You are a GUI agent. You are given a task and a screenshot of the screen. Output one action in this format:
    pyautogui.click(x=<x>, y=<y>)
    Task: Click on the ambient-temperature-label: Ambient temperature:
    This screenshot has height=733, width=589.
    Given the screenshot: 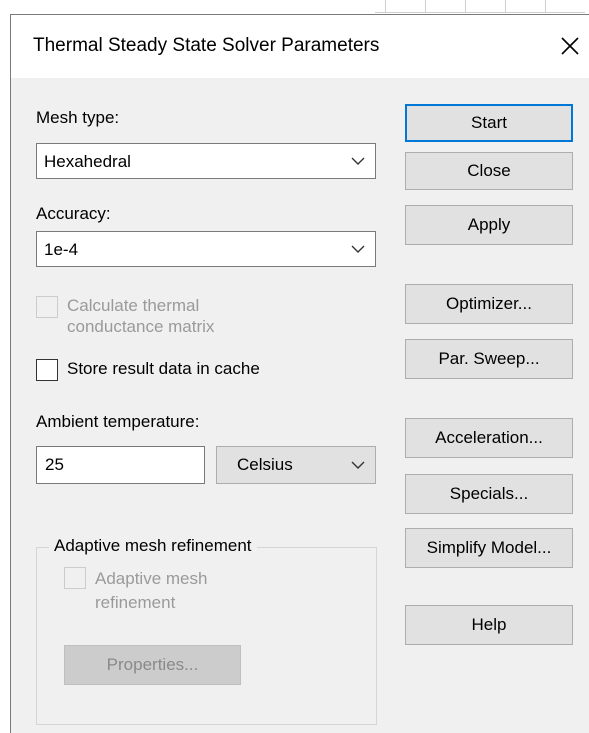 What is the action you would take?
    pyautogui.click(x=118, y=421)
    